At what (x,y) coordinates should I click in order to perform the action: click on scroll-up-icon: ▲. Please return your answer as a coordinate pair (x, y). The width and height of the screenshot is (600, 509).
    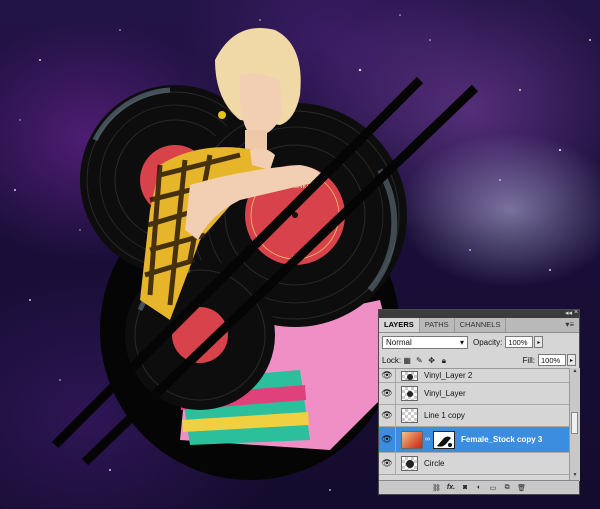
    Looking at the image, I should click on (575, 372).